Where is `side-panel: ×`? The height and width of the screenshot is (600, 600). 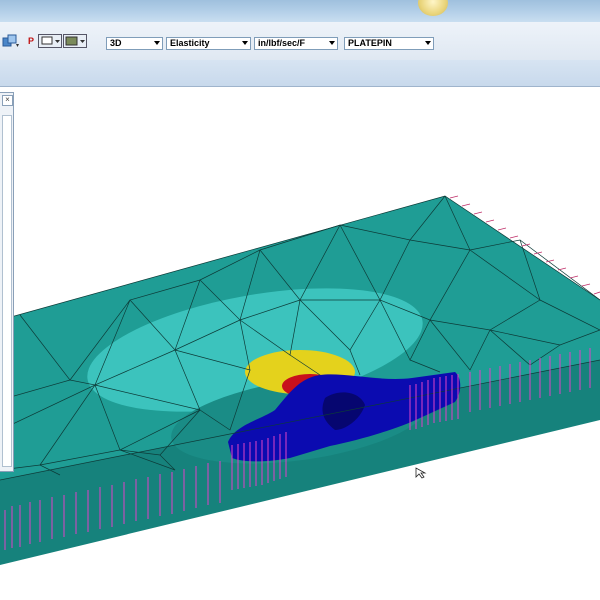 side-panel: × is located at coordinates (7, 282).